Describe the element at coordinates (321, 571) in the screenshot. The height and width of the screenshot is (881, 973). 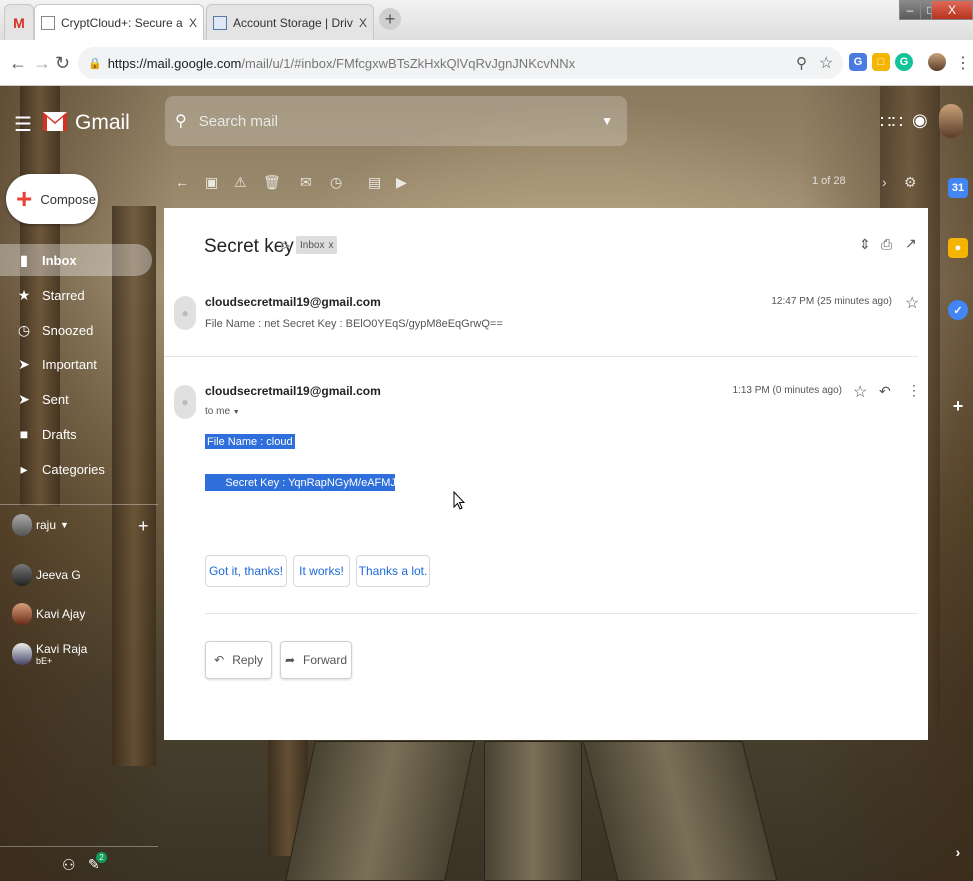
I see `smart-reply-chip: It works!` at that location.